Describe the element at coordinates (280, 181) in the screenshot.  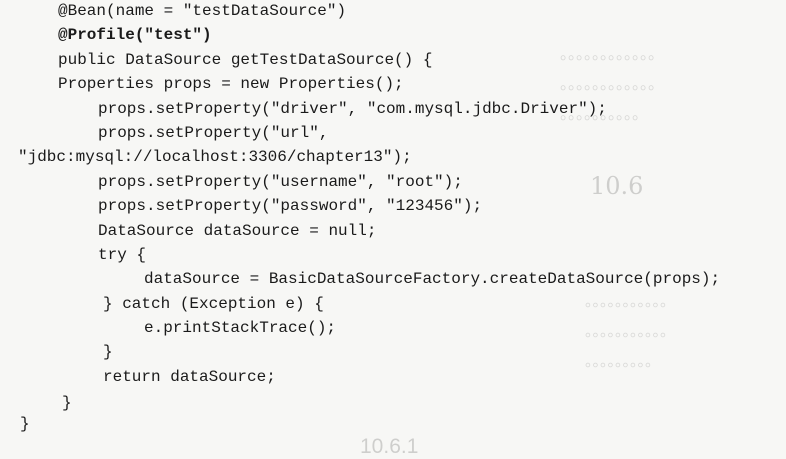
I see `code-line: props.setProperty("username", "root");` at that location.